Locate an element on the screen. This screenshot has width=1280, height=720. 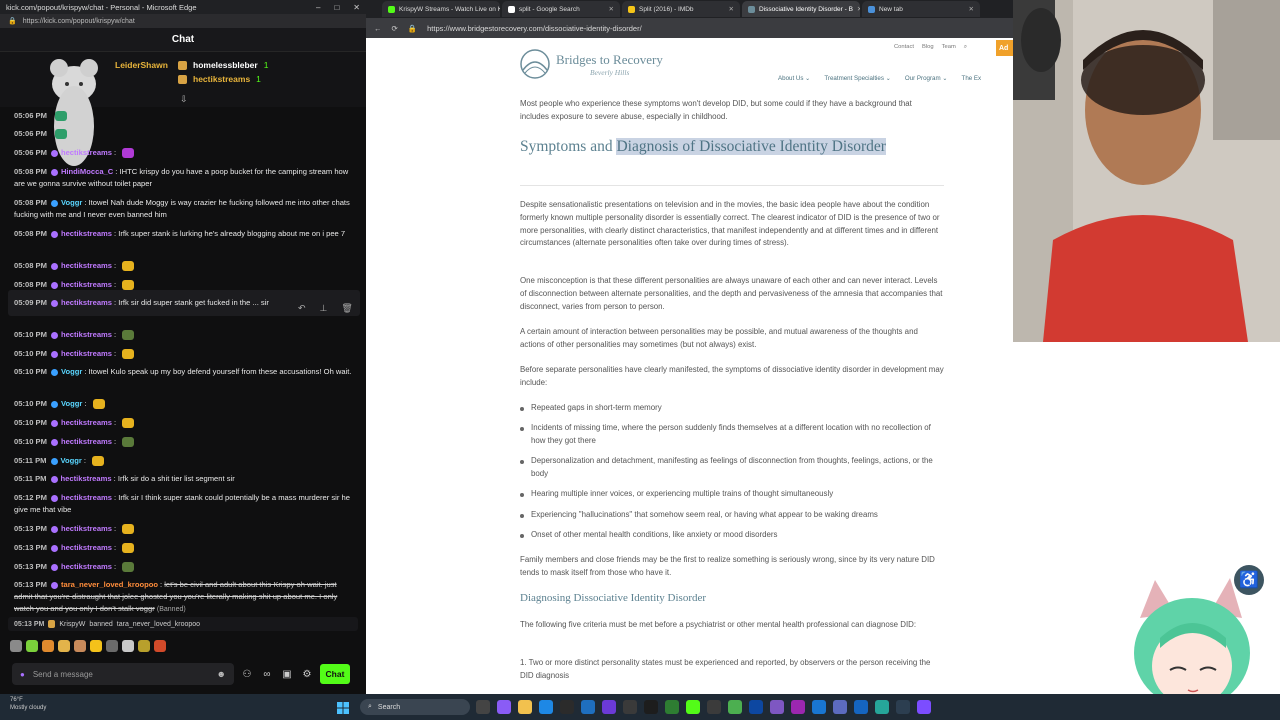
browser-tab: split - Google Search ✕ is located at coordinates (561, 9).